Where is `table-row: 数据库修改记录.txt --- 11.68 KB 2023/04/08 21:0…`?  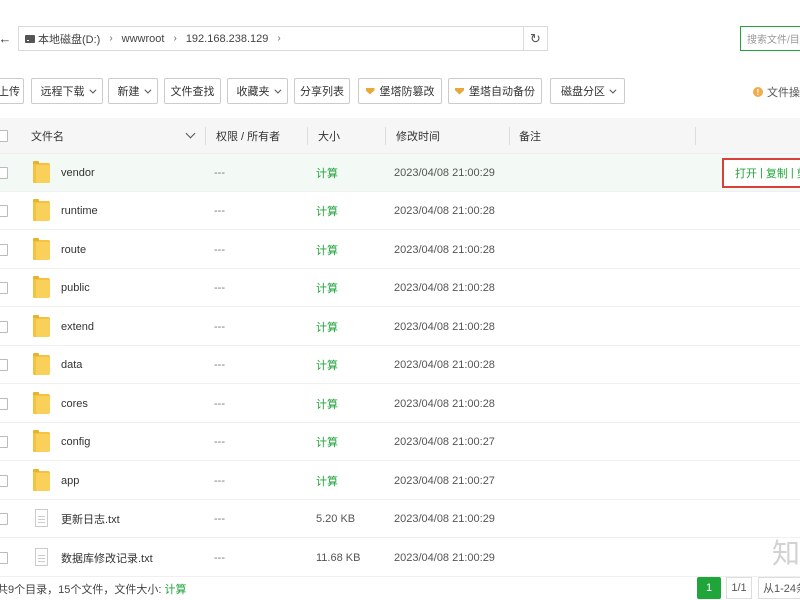 table-row: 数据库修改记录.txt --- 11.68 KB 2023/04/08 21:0… is located at coordinates (400, 558).